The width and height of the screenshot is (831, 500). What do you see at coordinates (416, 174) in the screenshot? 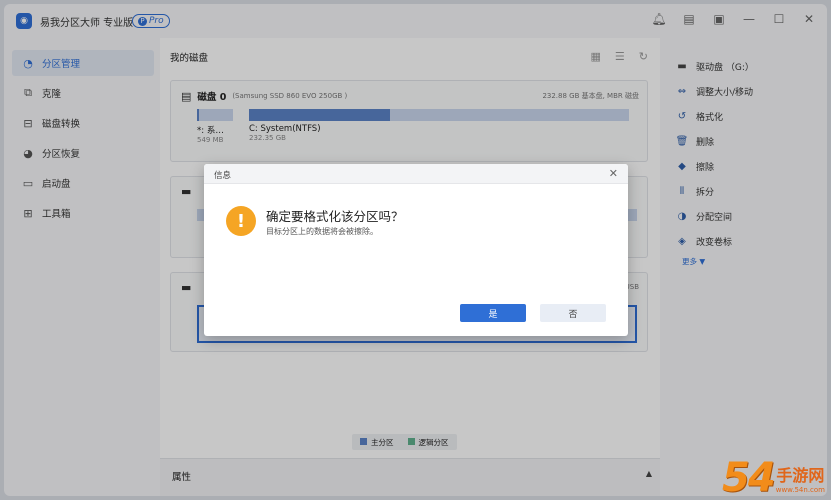
I see `dialog-header: 信息 ✕` at bounding box center [416, 174].